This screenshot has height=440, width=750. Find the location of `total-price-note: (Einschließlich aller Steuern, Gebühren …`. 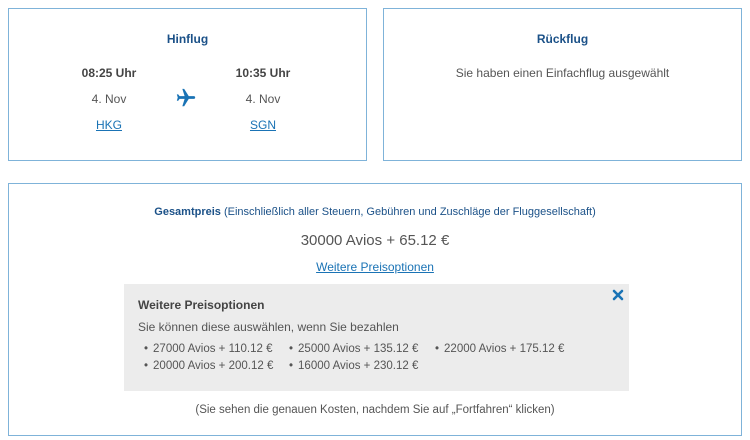

total-price-note: (Einschließlich aller Steuern, Gebühren … is located at coordinates (409, 212).